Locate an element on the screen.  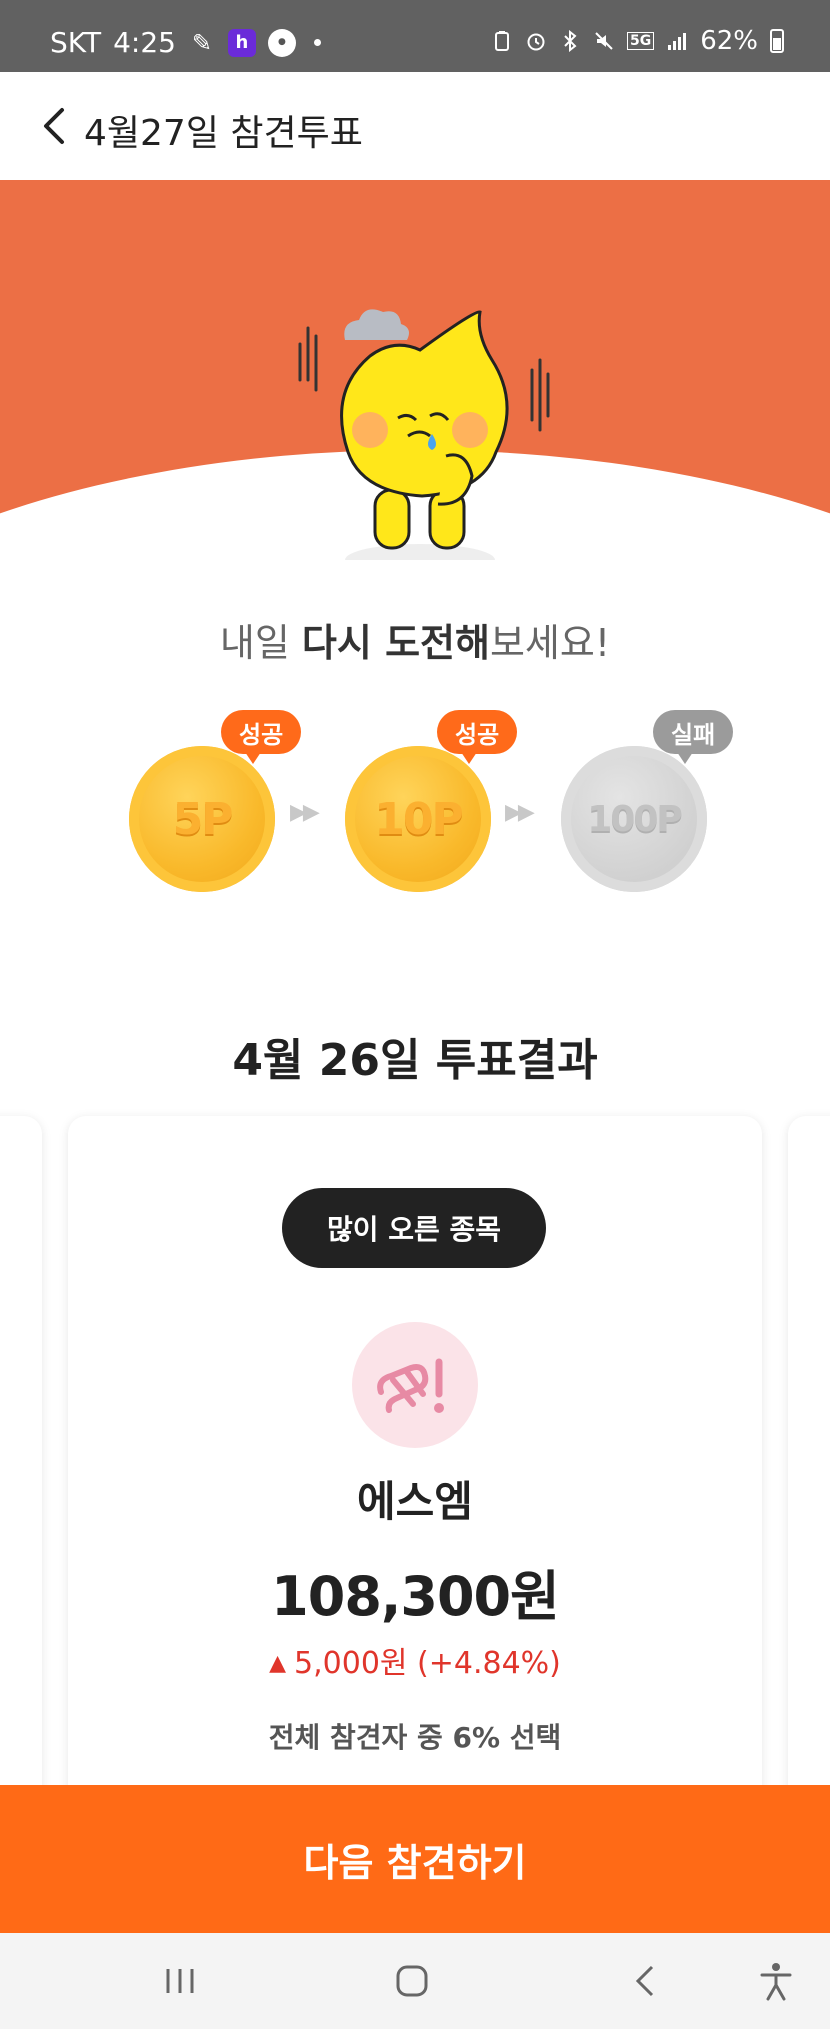
rise-triangle-icon: ▲ is located at coordinates (278, 1663).